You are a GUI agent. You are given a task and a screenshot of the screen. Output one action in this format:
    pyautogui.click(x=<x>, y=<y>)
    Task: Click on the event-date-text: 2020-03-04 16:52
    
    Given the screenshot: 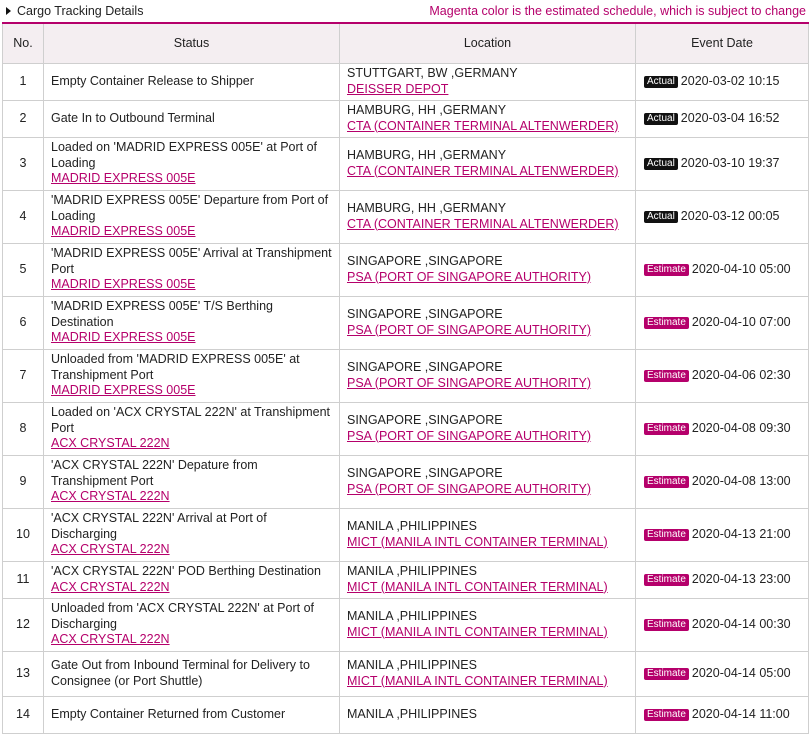 What is the action you would take?
    pyautogui.click(x=730, y=117)
    